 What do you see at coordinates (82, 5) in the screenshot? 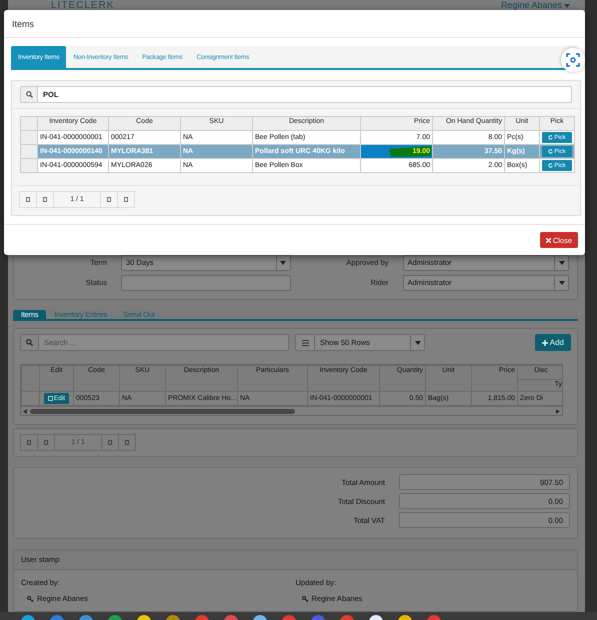
I see `app-logo: LITECLERK` at bounding box center [82, 5].